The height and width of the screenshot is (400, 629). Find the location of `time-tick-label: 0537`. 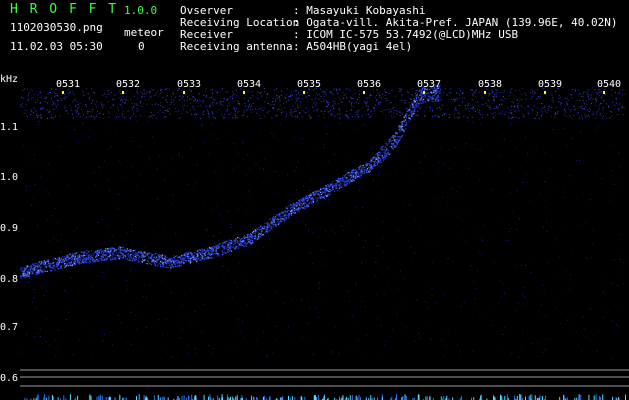

time-tick-label: 0537 is located at coordinates (429, 84).